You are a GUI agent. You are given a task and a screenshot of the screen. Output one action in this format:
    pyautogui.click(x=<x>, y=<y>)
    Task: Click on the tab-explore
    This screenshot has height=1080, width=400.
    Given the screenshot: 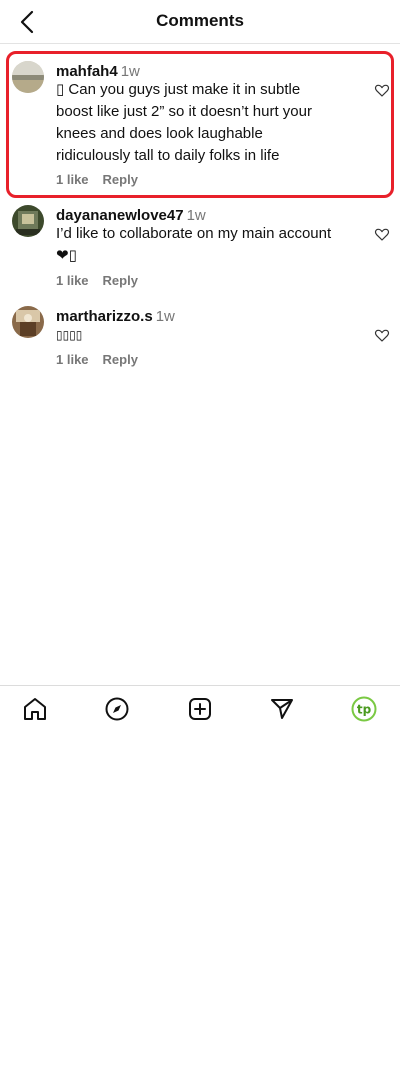 What is the action you would take?
    pyautogui.click(x=117, y=709)
    